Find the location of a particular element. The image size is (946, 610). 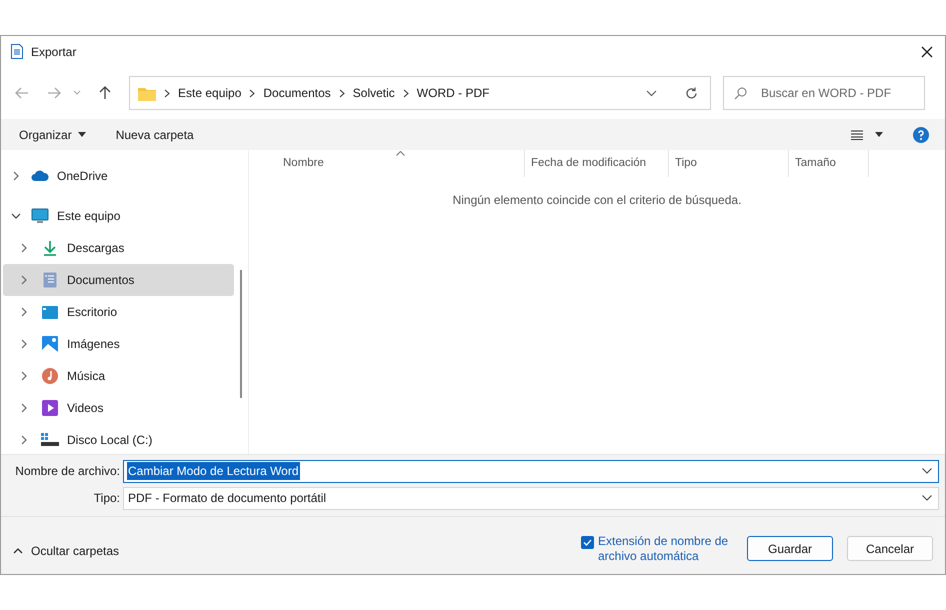

breadcrumb: Documentos is located at coordinates (297, 93).